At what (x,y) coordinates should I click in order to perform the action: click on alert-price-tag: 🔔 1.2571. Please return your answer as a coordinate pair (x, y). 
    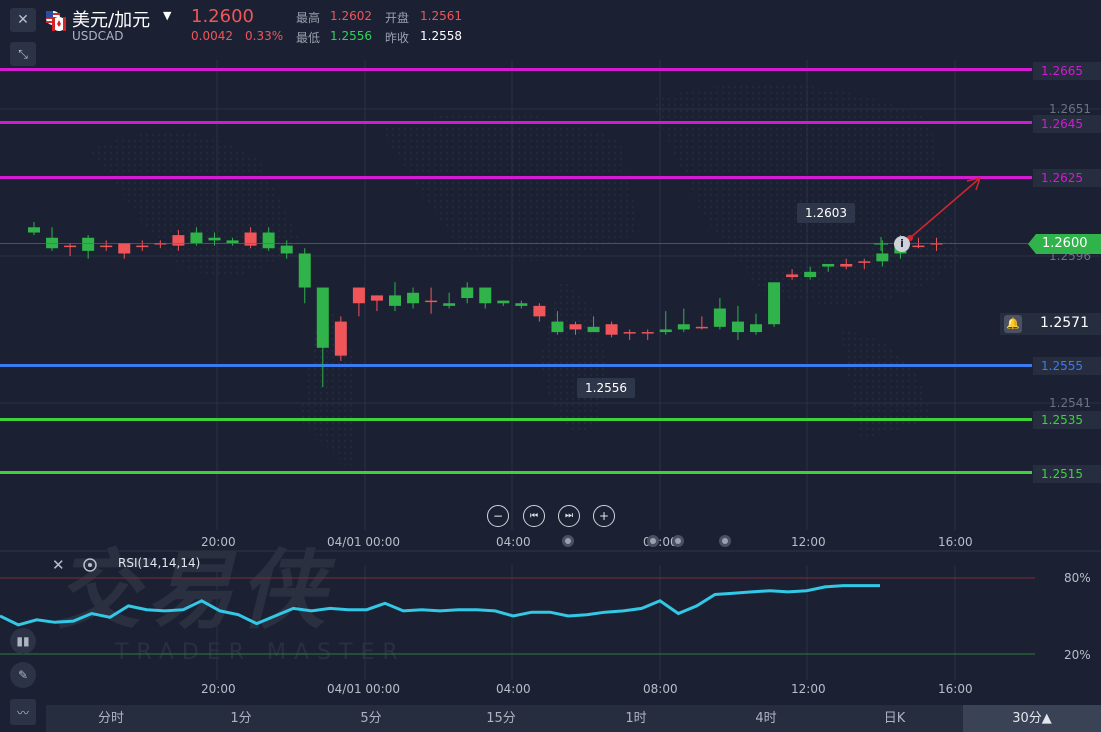
    Looking at the image, I should click on (1050, 324).